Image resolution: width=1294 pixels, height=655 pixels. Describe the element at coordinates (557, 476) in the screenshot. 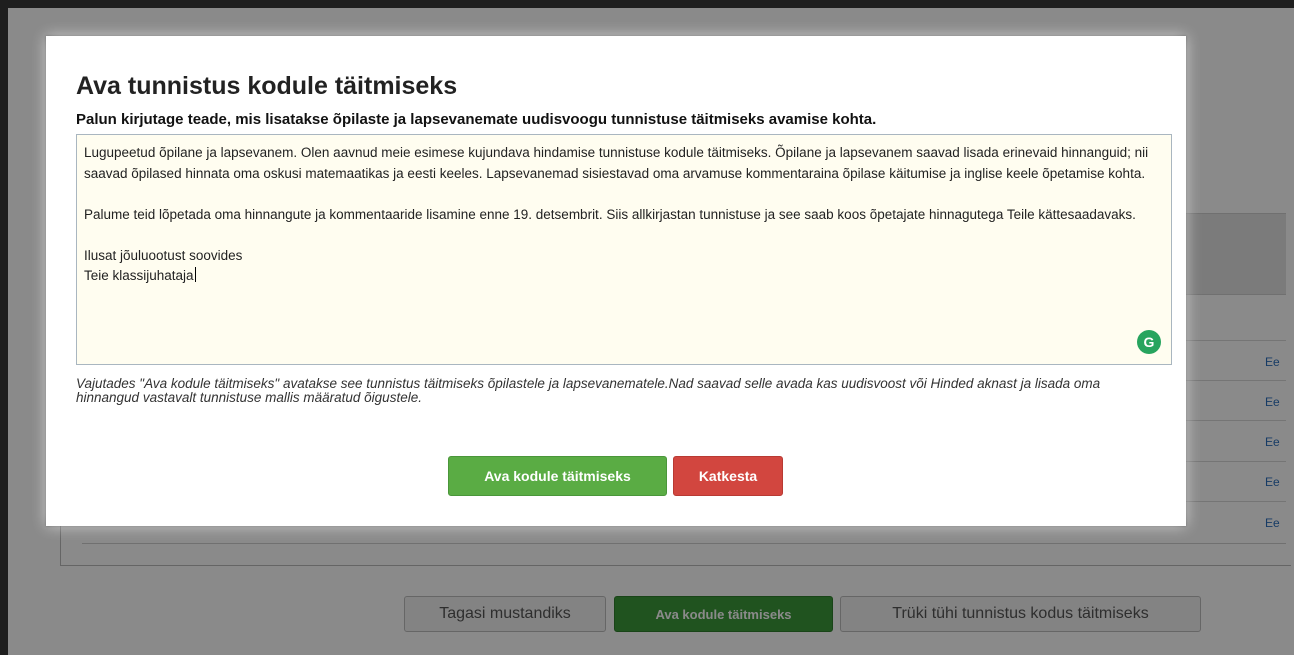

I see `confirm-open-button: Ava kodule täitmiseks` at that location.